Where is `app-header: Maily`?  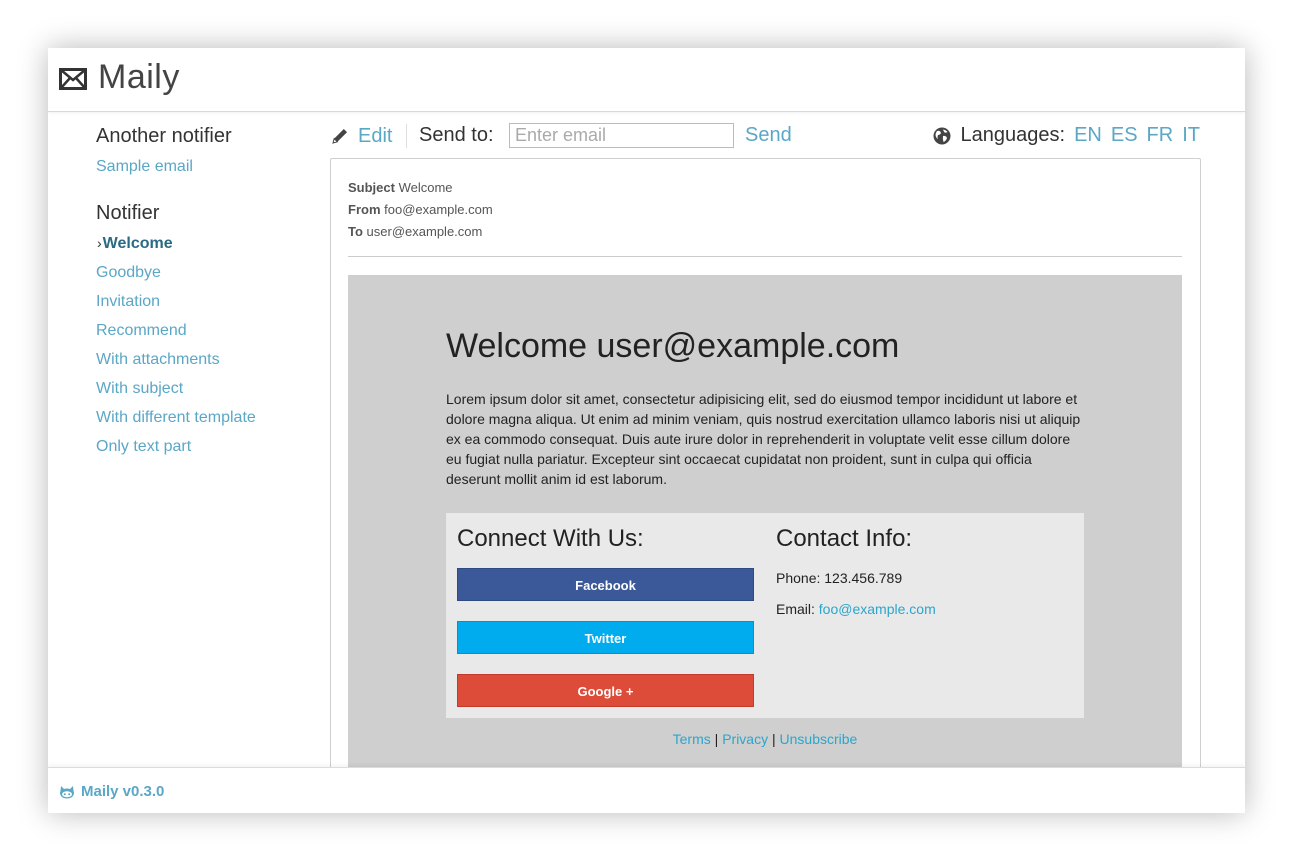
app-header: Maily is located at coordinates (646, 80).